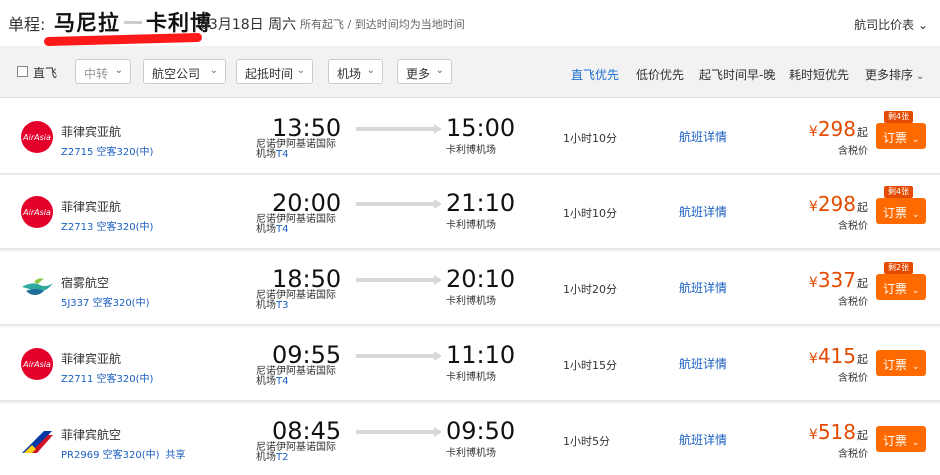 This screenshot has width=940, height=475. What do you see at coordinates (819, 74) in the screenshot?
I see `sort-shortest-duration: 耗时短优先` at bounding box center [819, 74].